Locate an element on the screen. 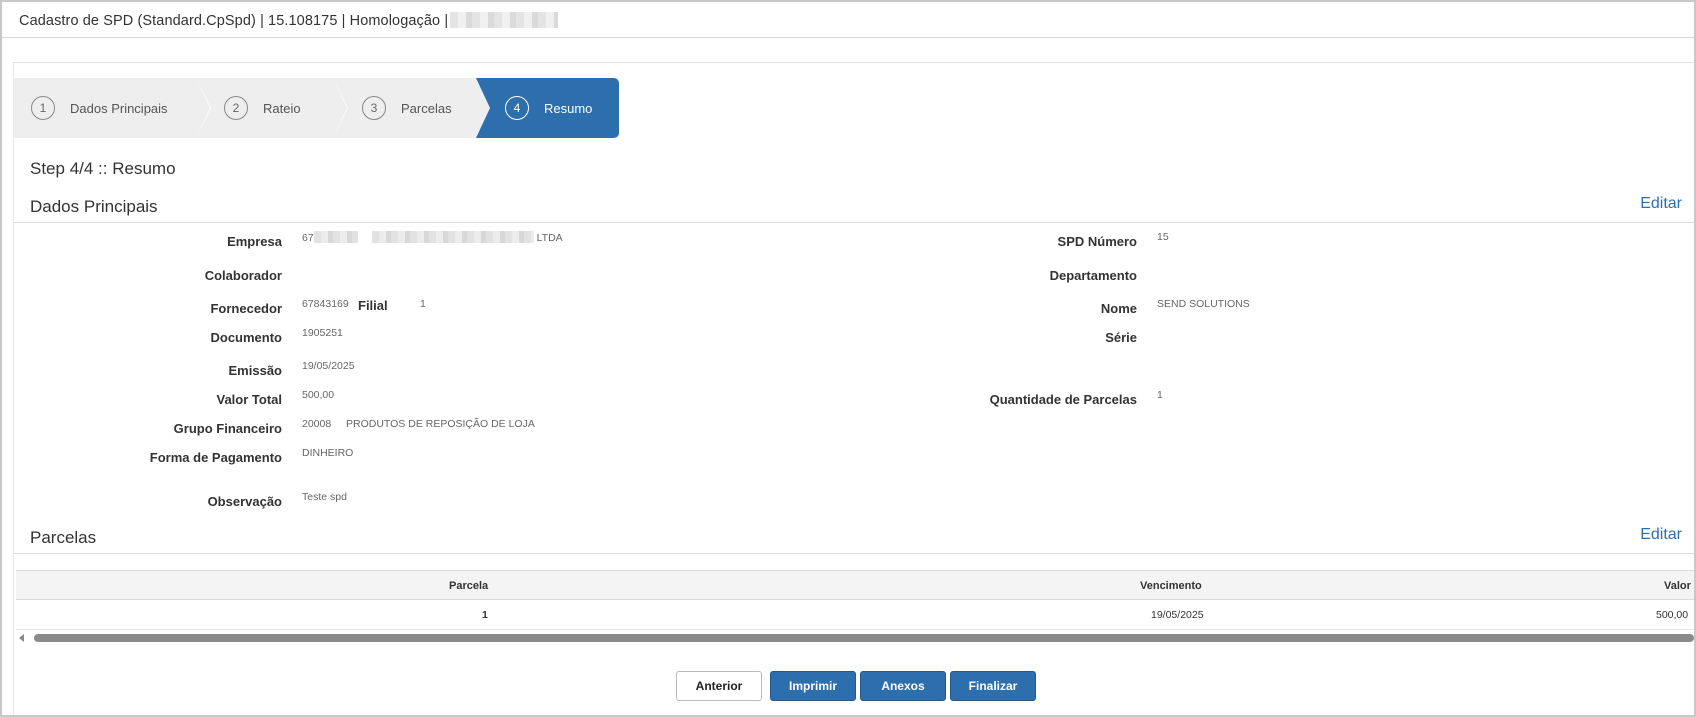 The width and height of the screenshot is (1696, 717). documento-value: 1905251 is located at coordinates (322, 333).